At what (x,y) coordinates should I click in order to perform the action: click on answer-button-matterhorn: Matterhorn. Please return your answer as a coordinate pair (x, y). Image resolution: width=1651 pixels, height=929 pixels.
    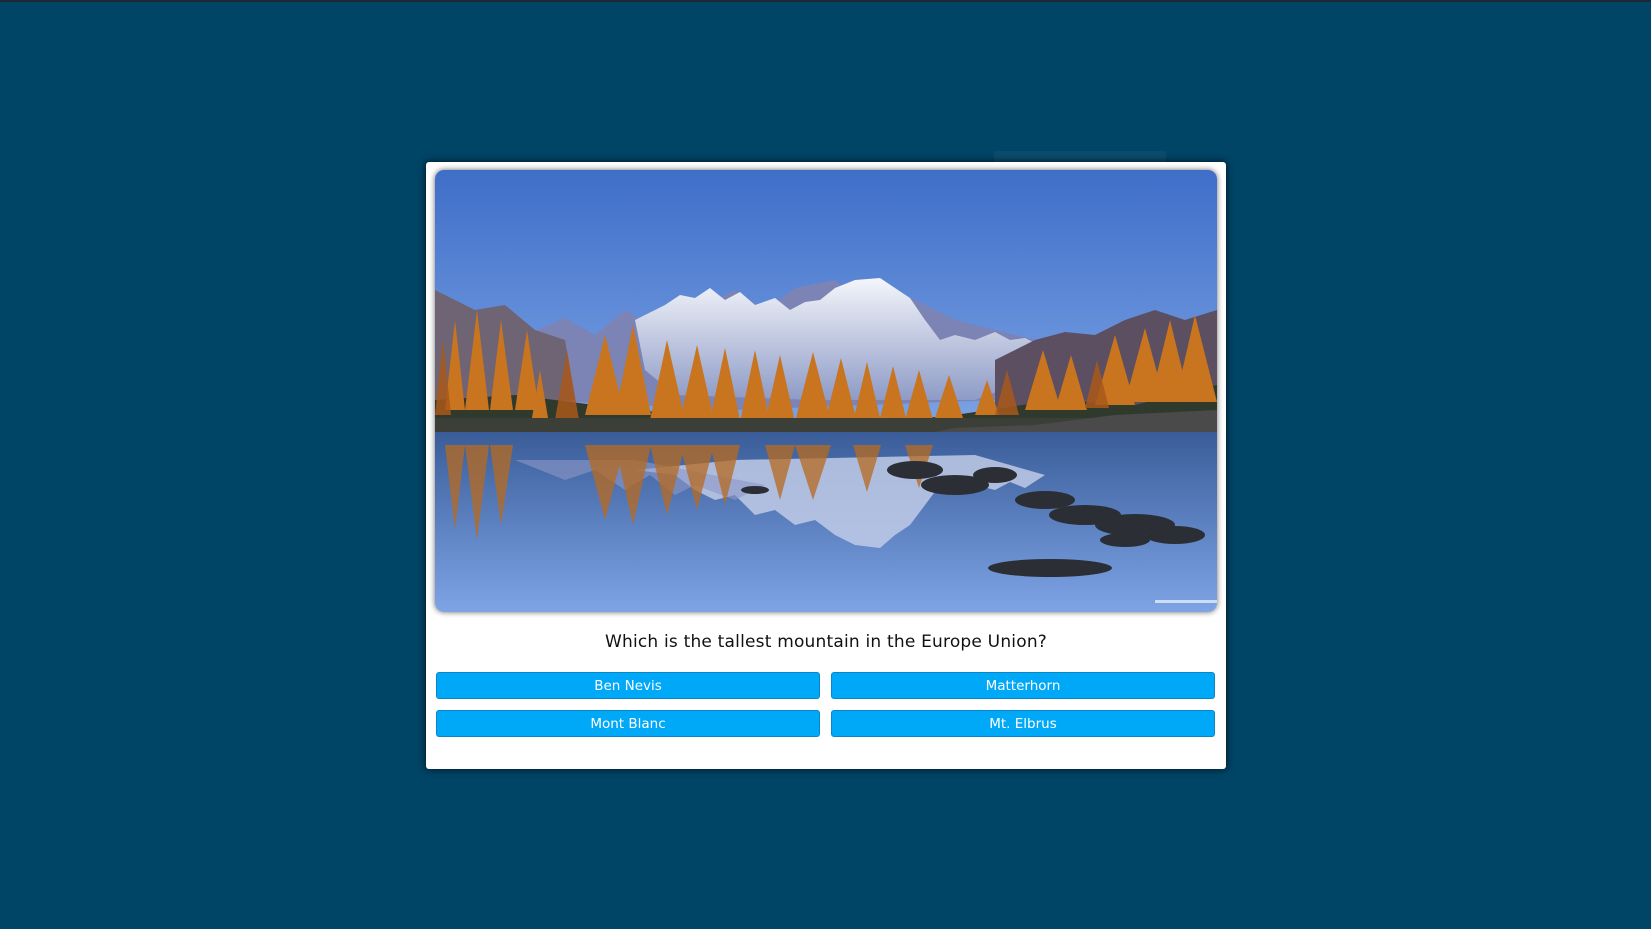
    Looking at the image, I should click on (1023, 685).